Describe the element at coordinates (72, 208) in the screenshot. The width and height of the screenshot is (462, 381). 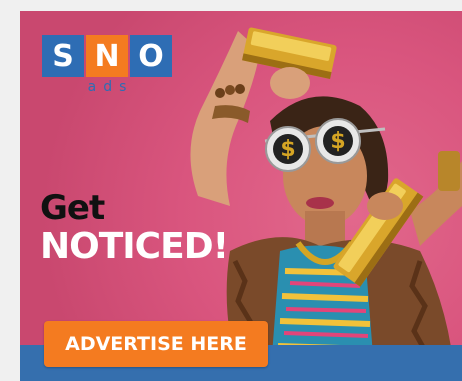
I see `headline-get: Get` at that location.